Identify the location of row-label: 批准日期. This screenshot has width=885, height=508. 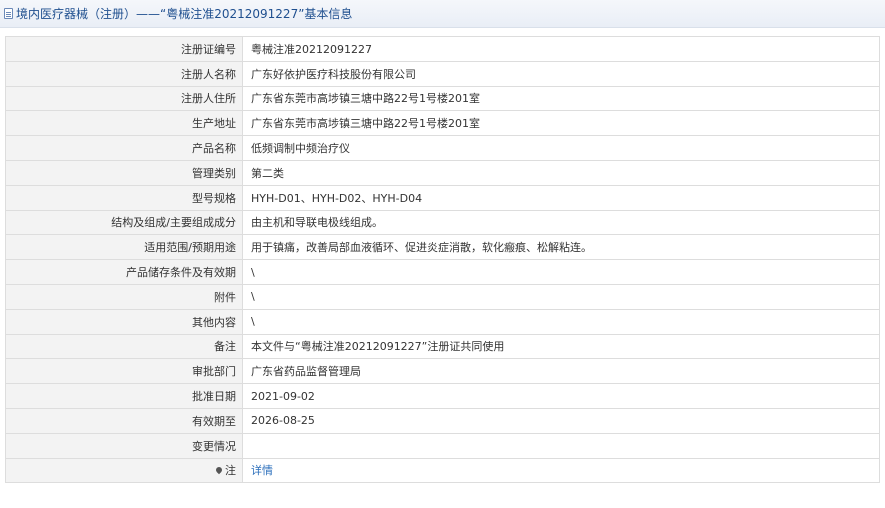
(124, 396).